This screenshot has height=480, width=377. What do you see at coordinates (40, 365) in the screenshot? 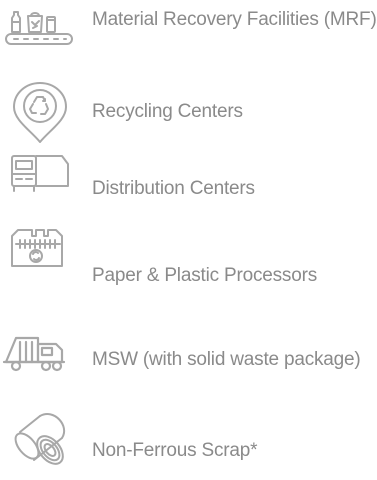
I see `garbage-truck-icon` at bounding box center [40, 365].